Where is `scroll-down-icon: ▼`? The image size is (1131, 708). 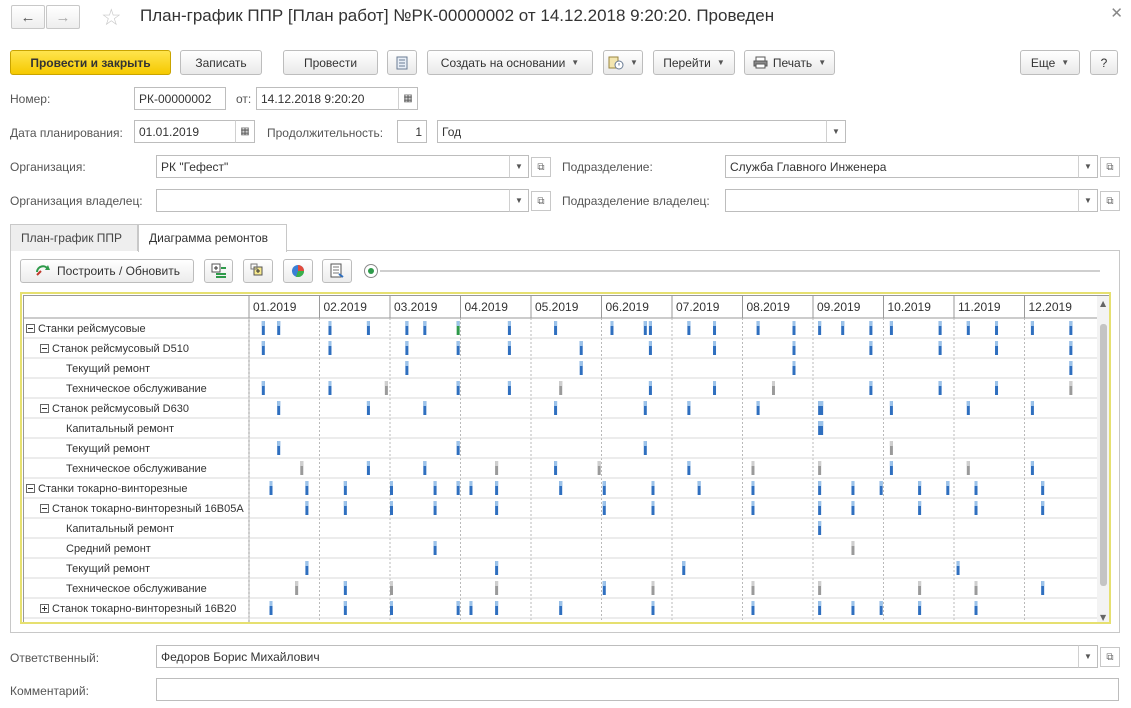
scroll-down-icon: ▼ is located at coordinates (1103, 617).